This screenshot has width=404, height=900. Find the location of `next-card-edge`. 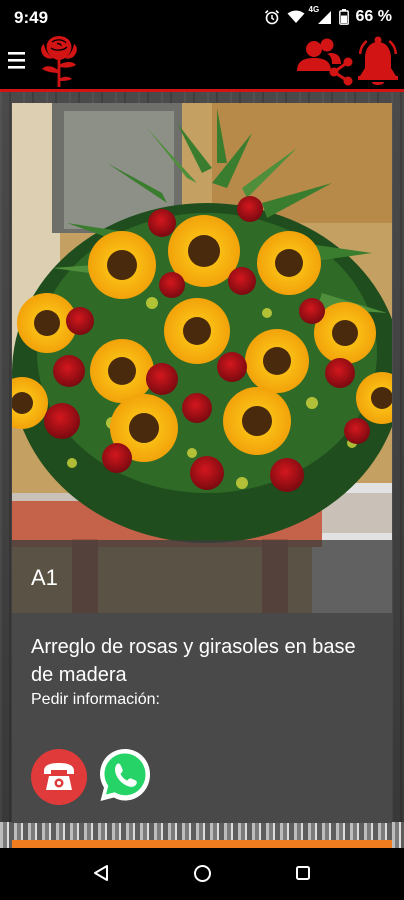

next-card-edge is located at coordinates (202, 844).